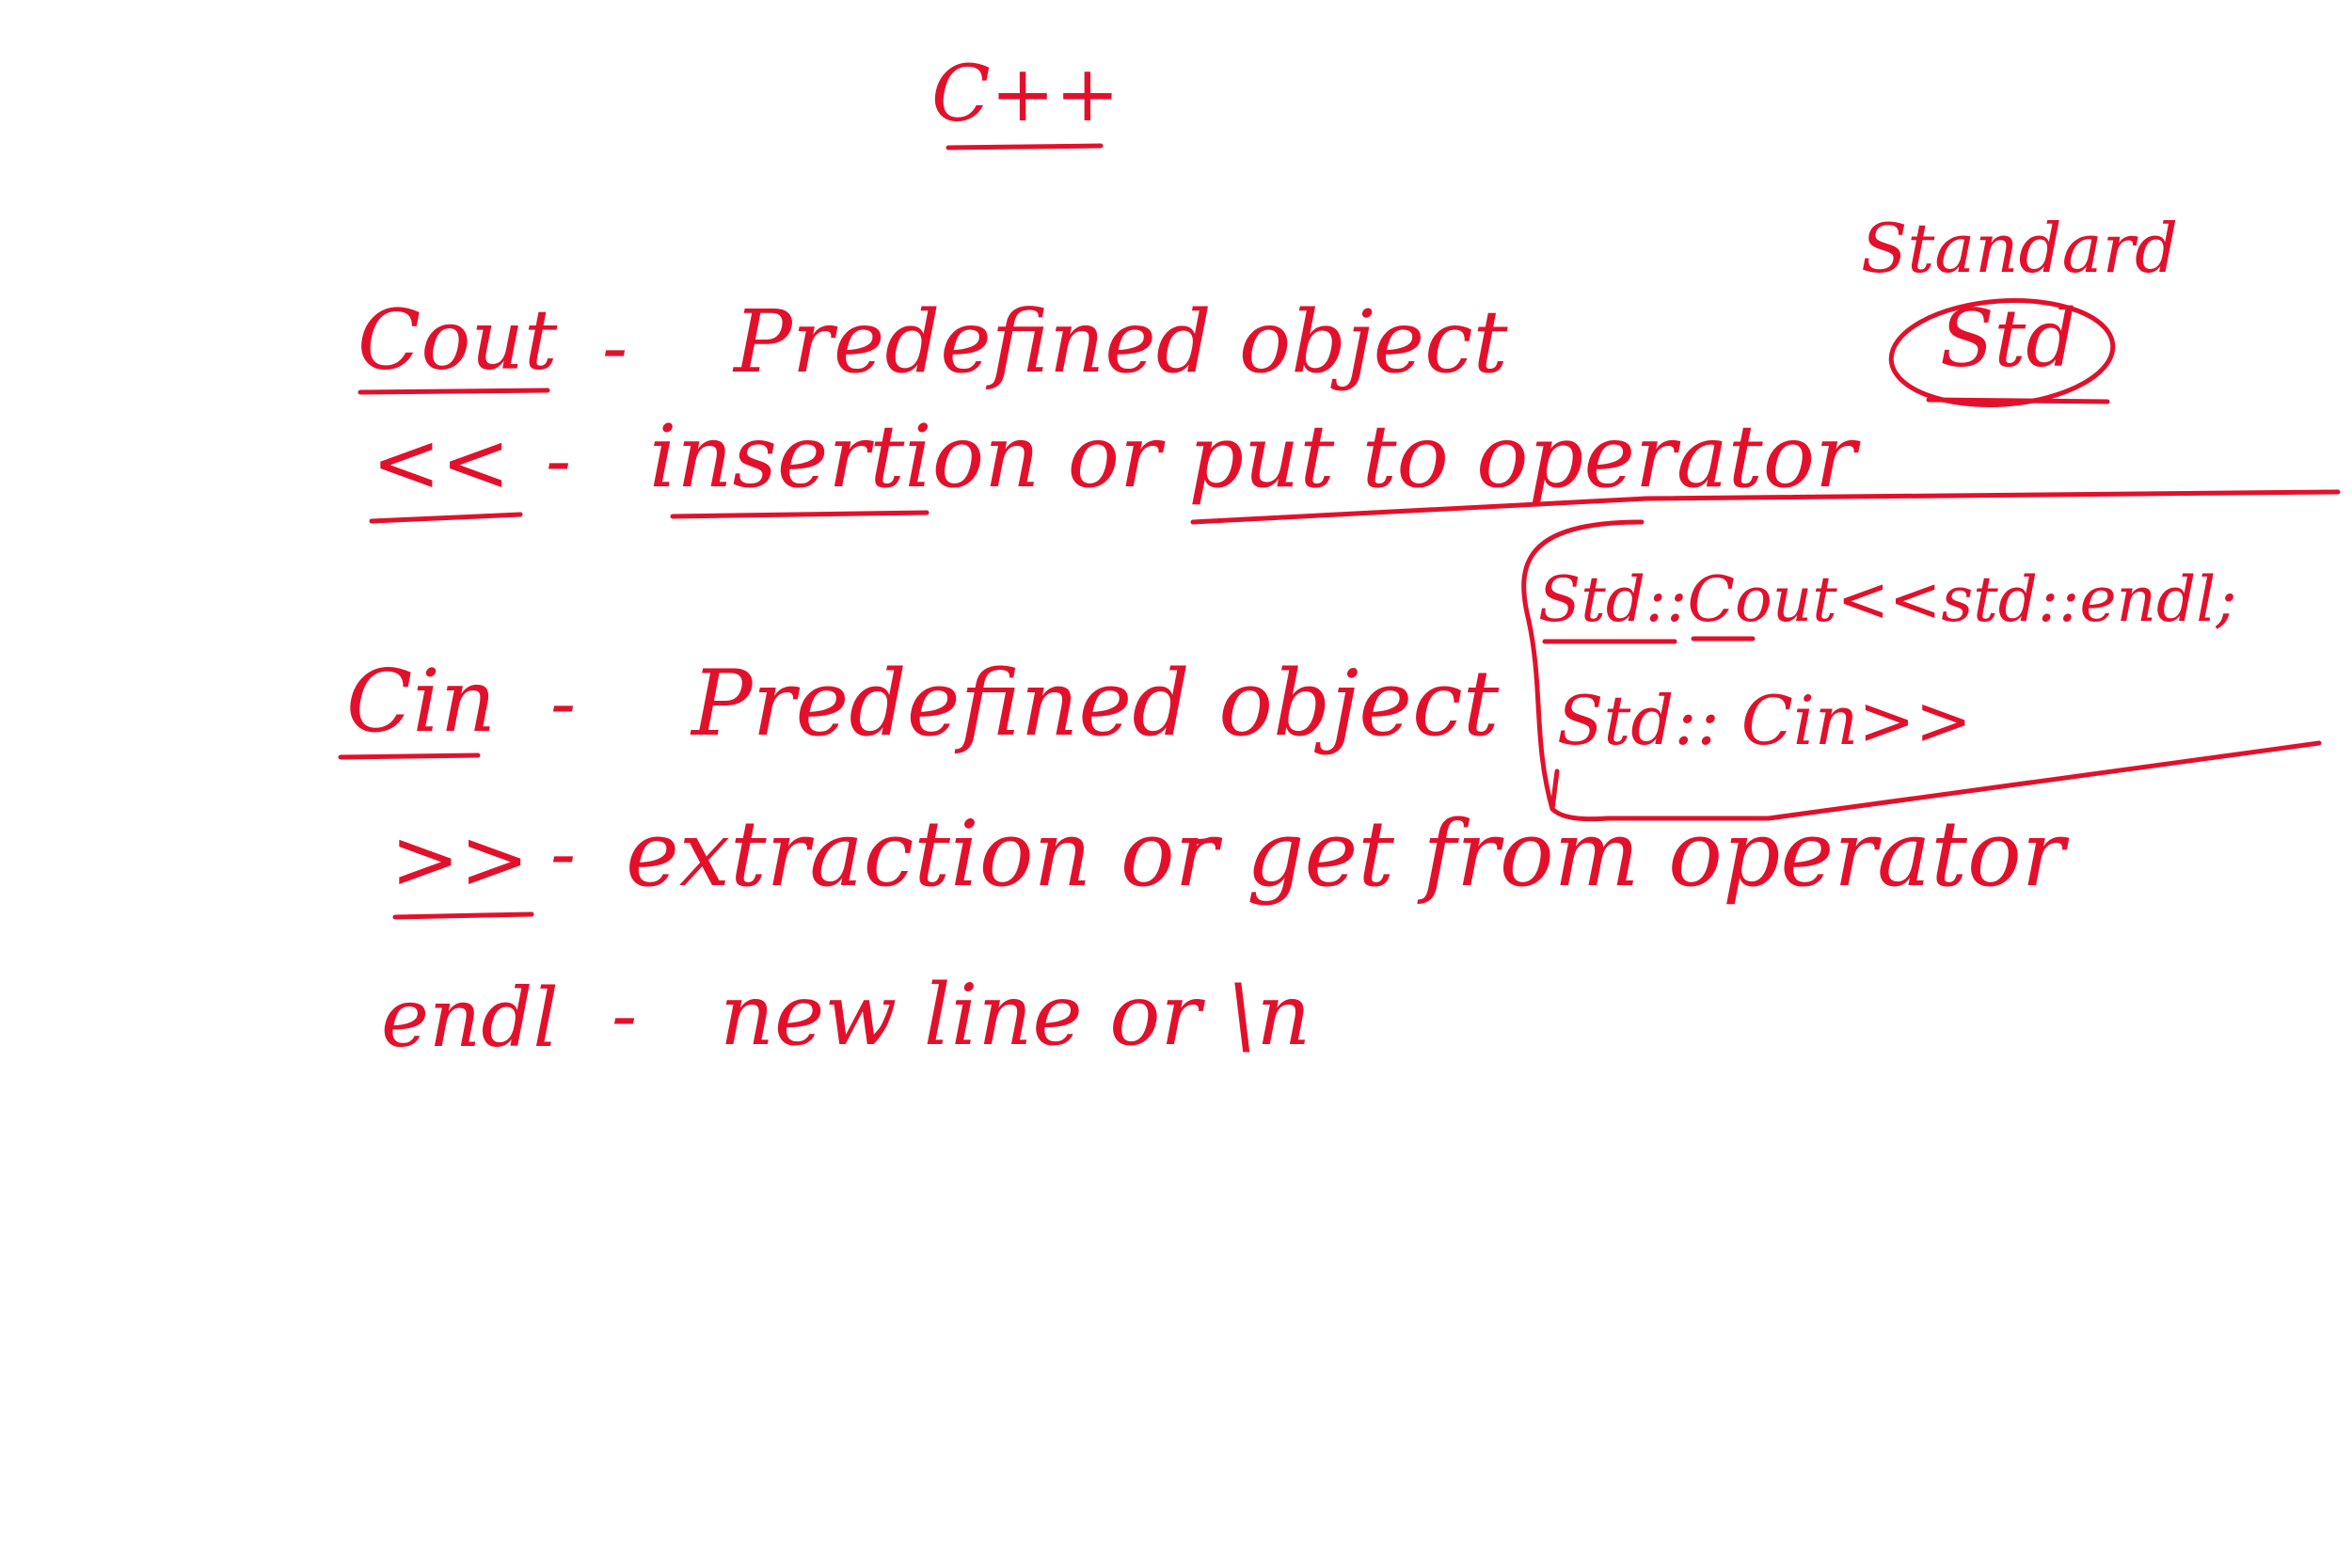  I want to click on cin-term: Cin, so click(421, 701).